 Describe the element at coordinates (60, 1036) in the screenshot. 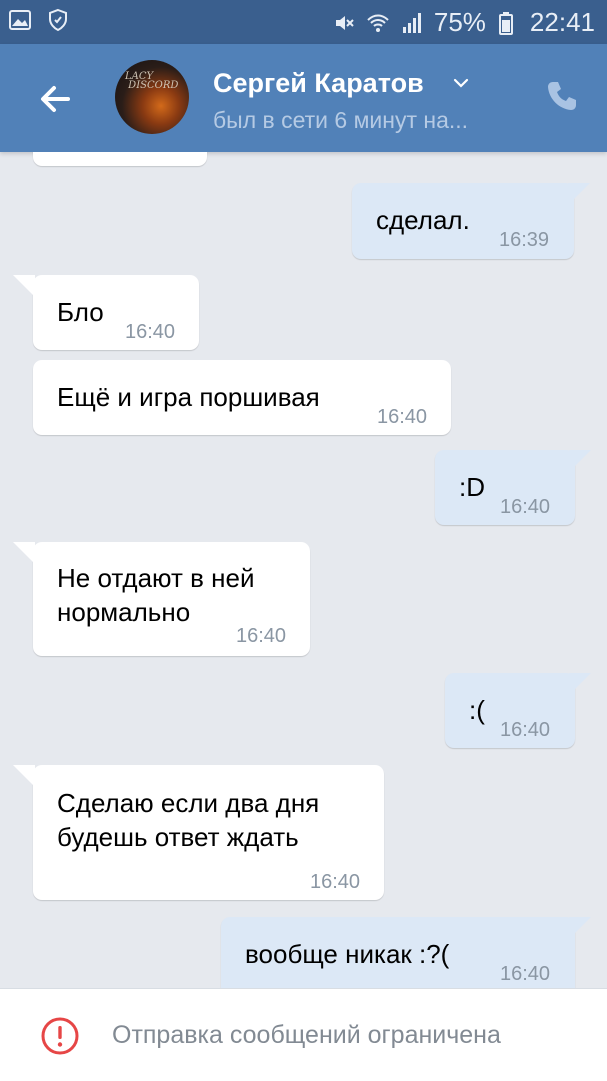

I see `warning-icon` at that location.